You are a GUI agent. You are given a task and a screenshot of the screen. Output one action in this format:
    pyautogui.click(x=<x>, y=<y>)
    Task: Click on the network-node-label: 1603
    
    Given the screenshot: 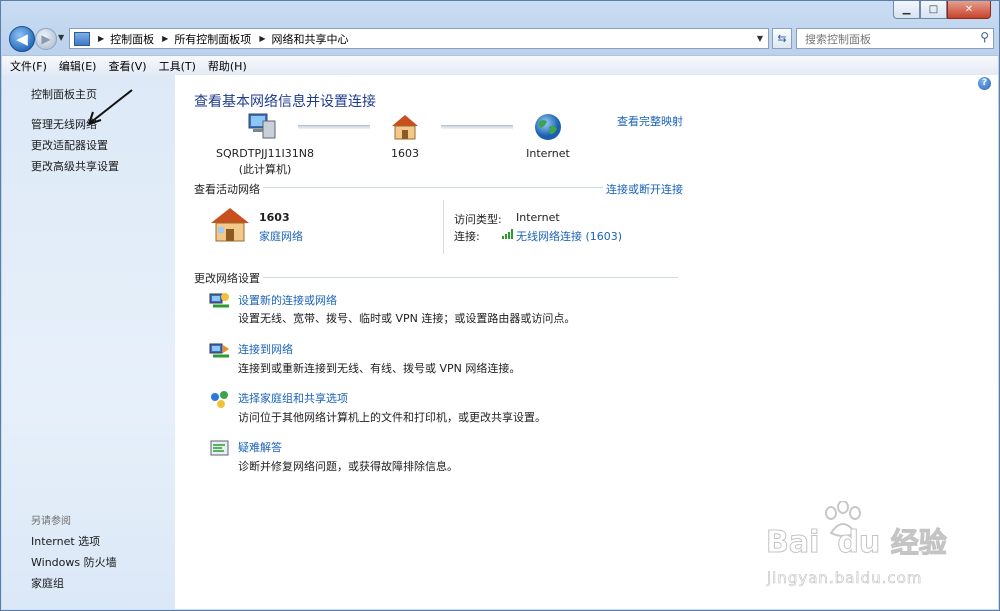 What is the action you would take?
    pyautogui.click(x=405, y=153)
    